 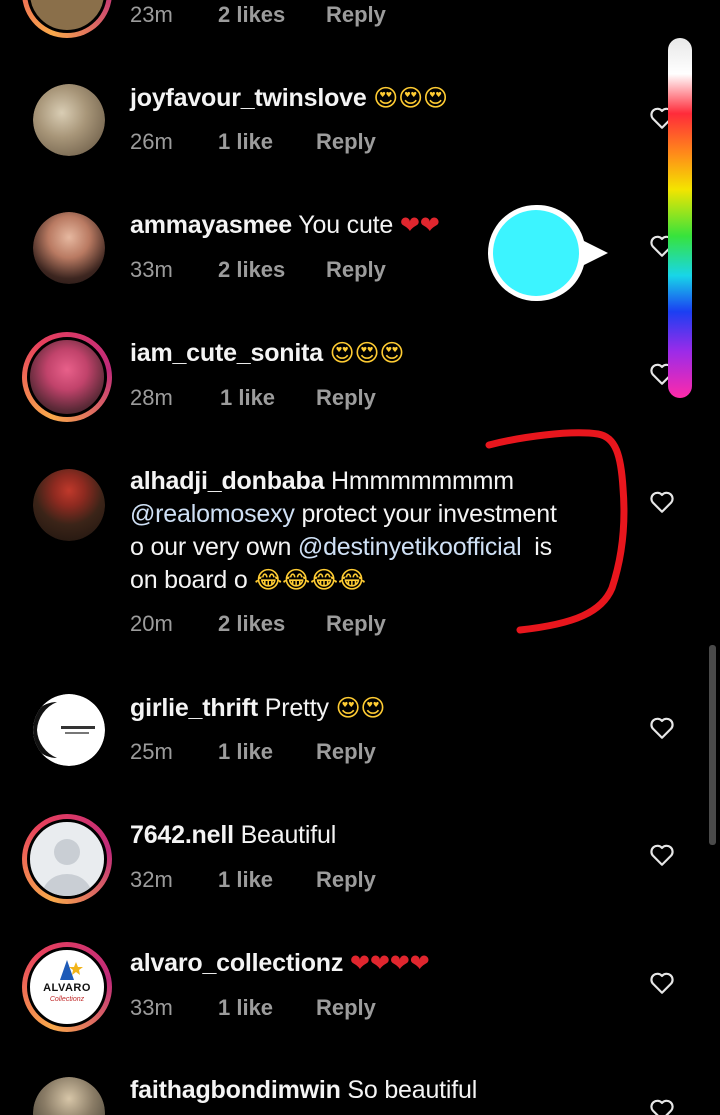 I want to click on comment-username: iam_cute_sonita, so click(x=226, y=353).